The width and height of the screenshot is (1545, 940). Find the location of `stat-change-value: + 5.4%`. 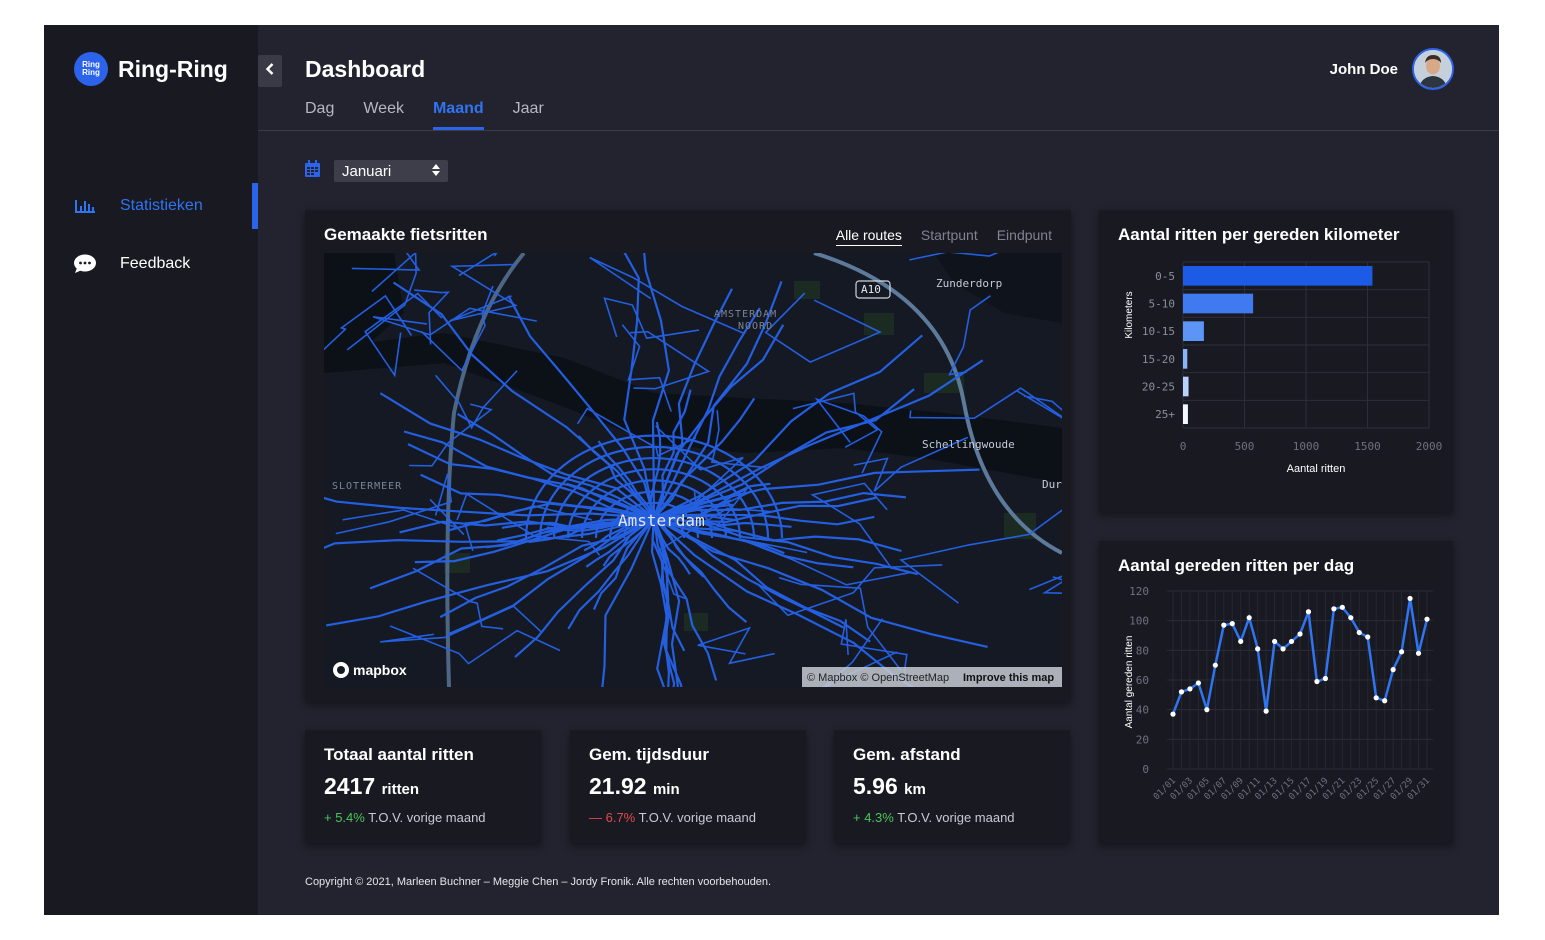

stat-change-value: + 5.4% is located at coordinates (344, 817).